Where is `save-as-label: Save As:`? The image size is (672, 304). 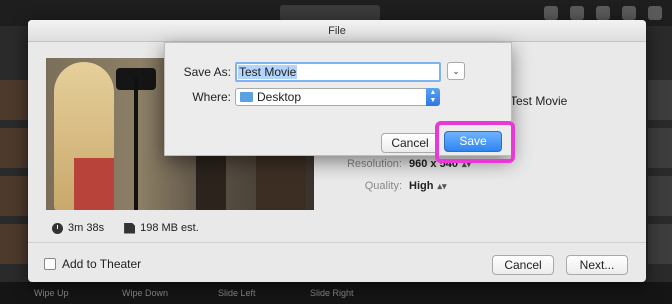 save-as-label: Save As: is located at coordinates (207, 72).